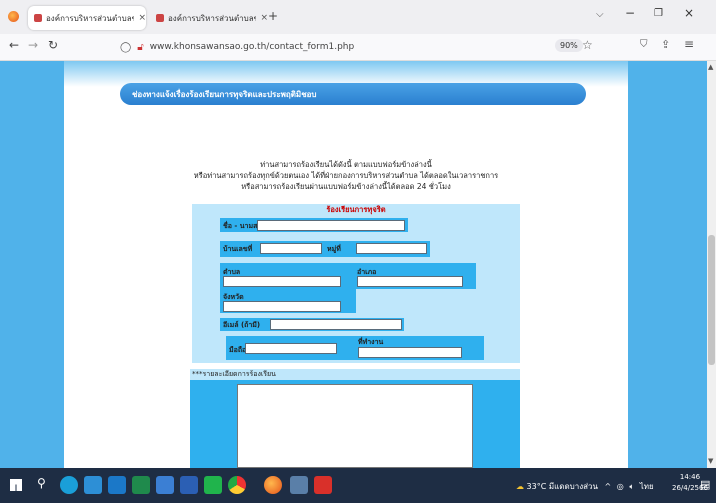 The width and height of the screenshot is (716, 503). I want to click on chrome-icon, so click(237, 485).